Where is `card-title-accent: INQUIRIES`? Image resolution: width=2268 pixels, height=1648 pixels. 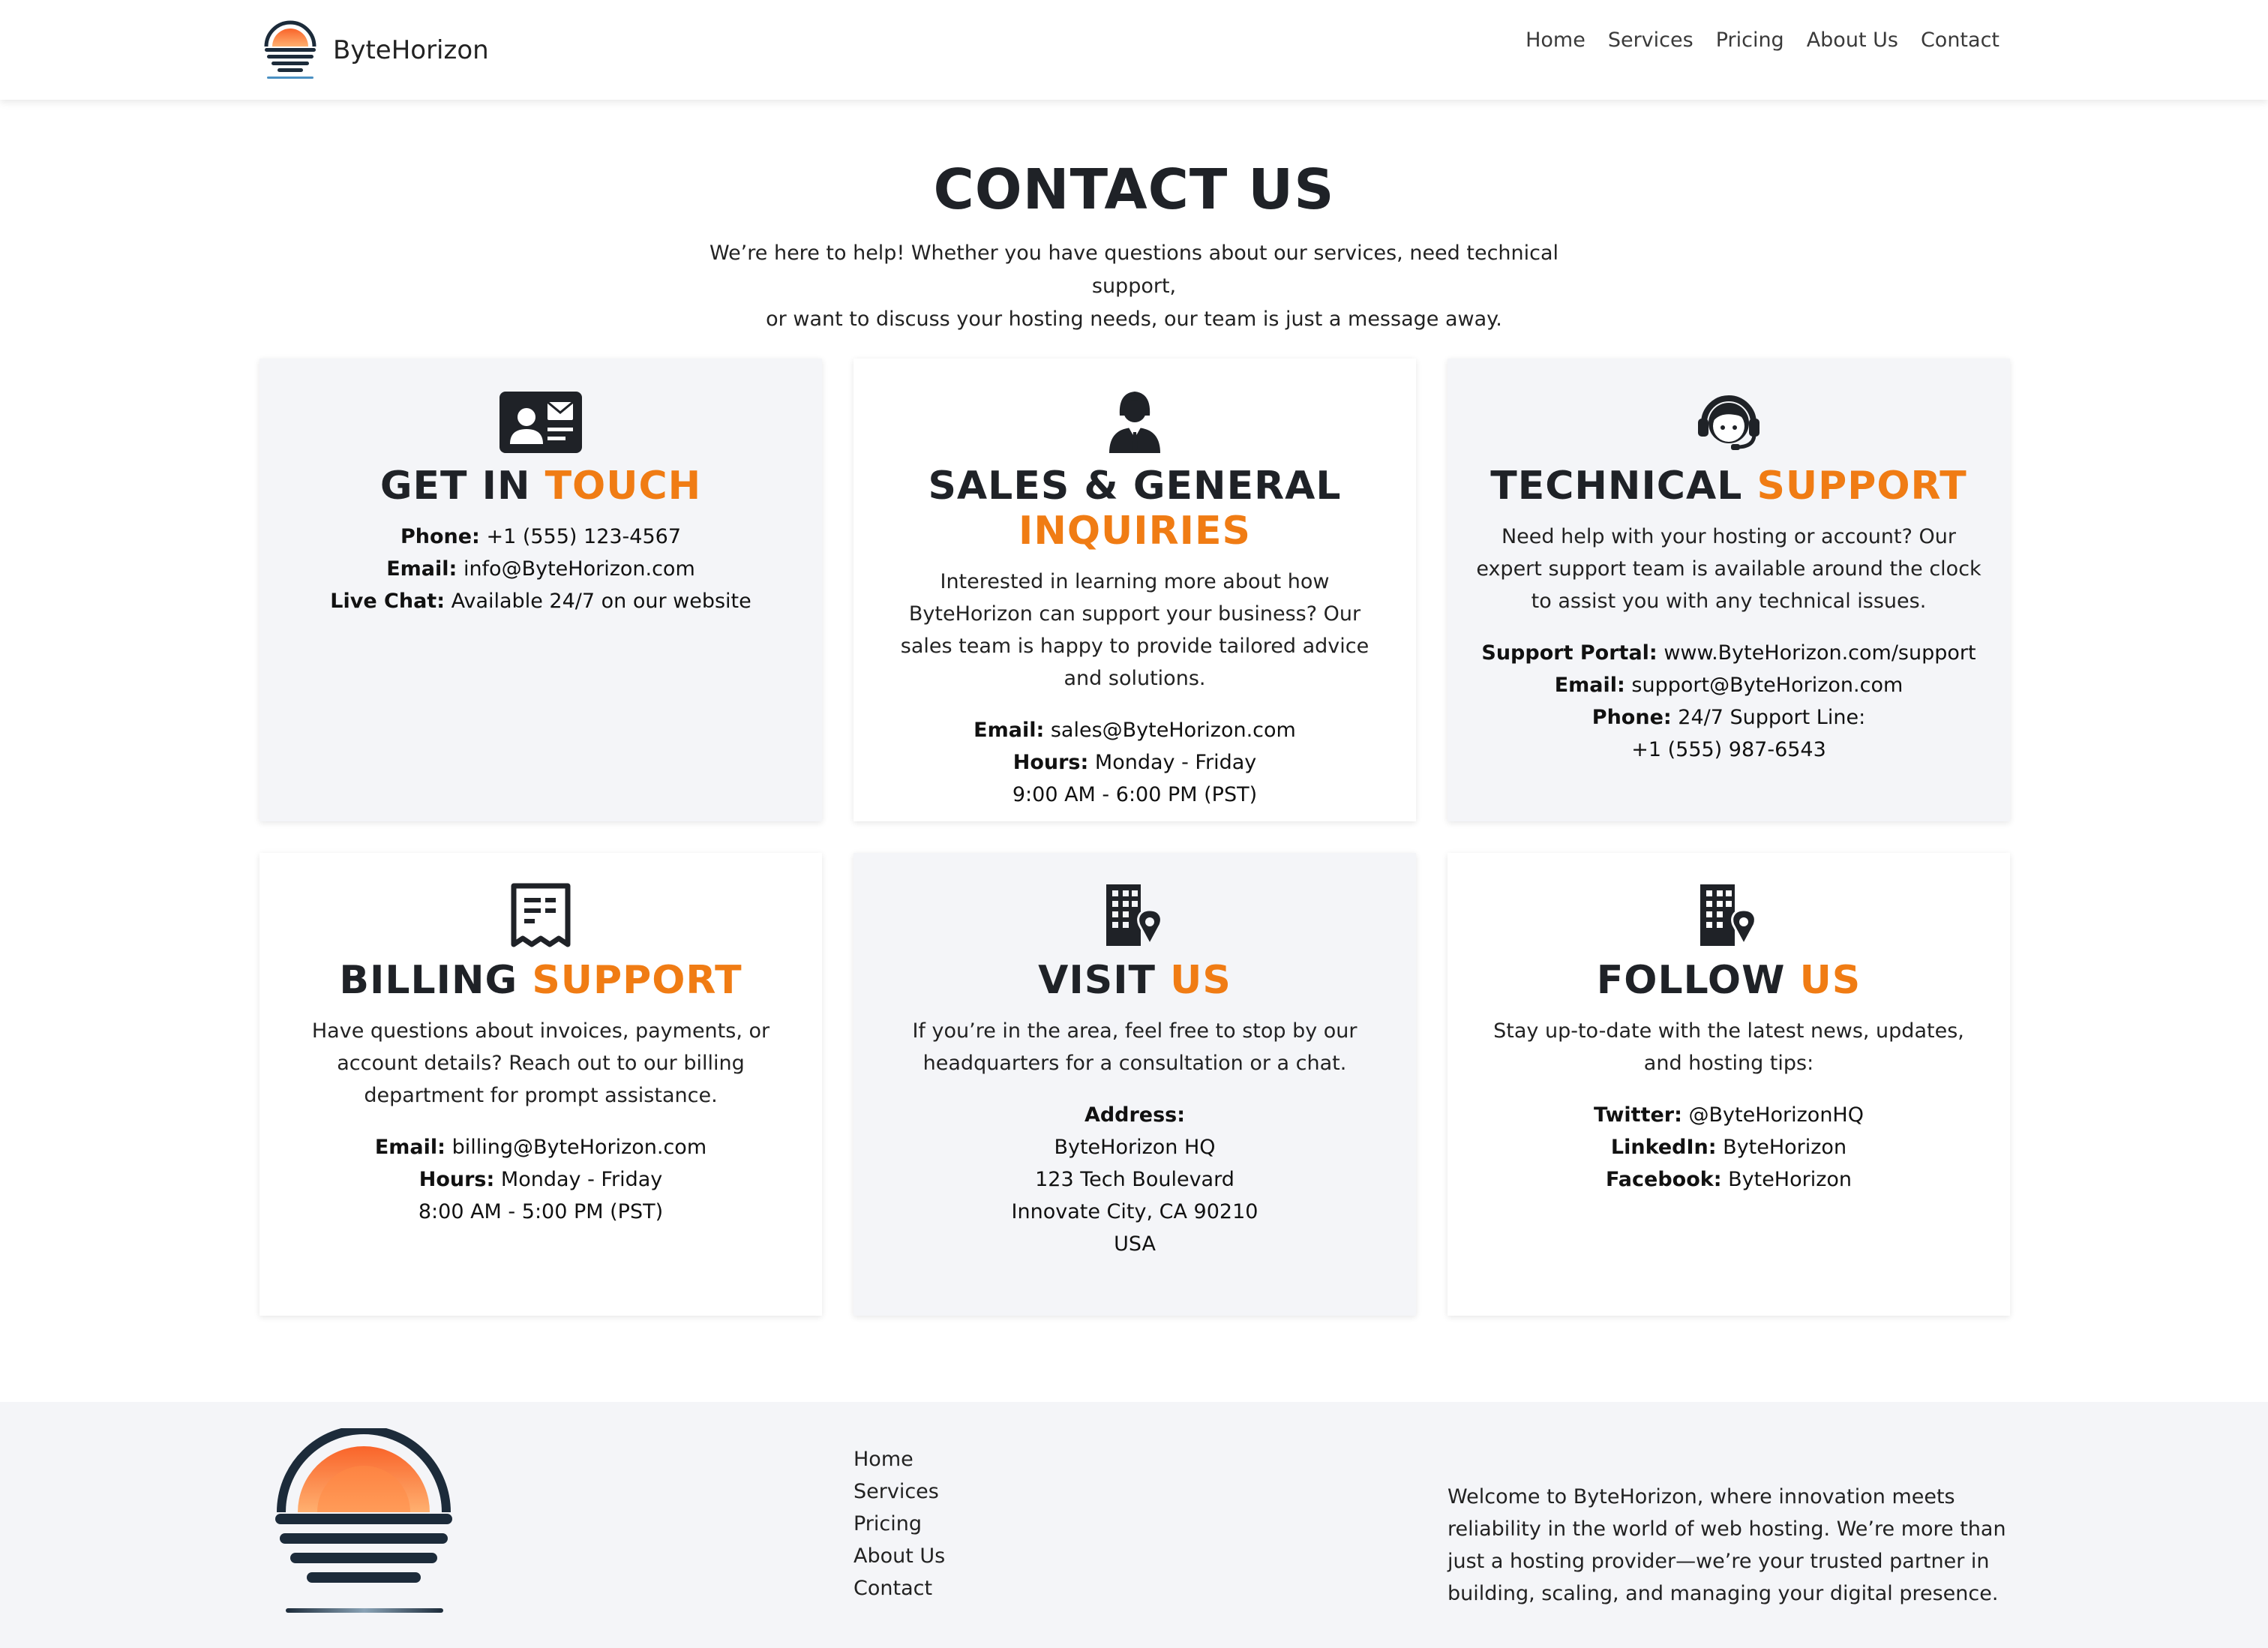
card-title-accent: INQUIRIES is located at coordinates (1134, 531).